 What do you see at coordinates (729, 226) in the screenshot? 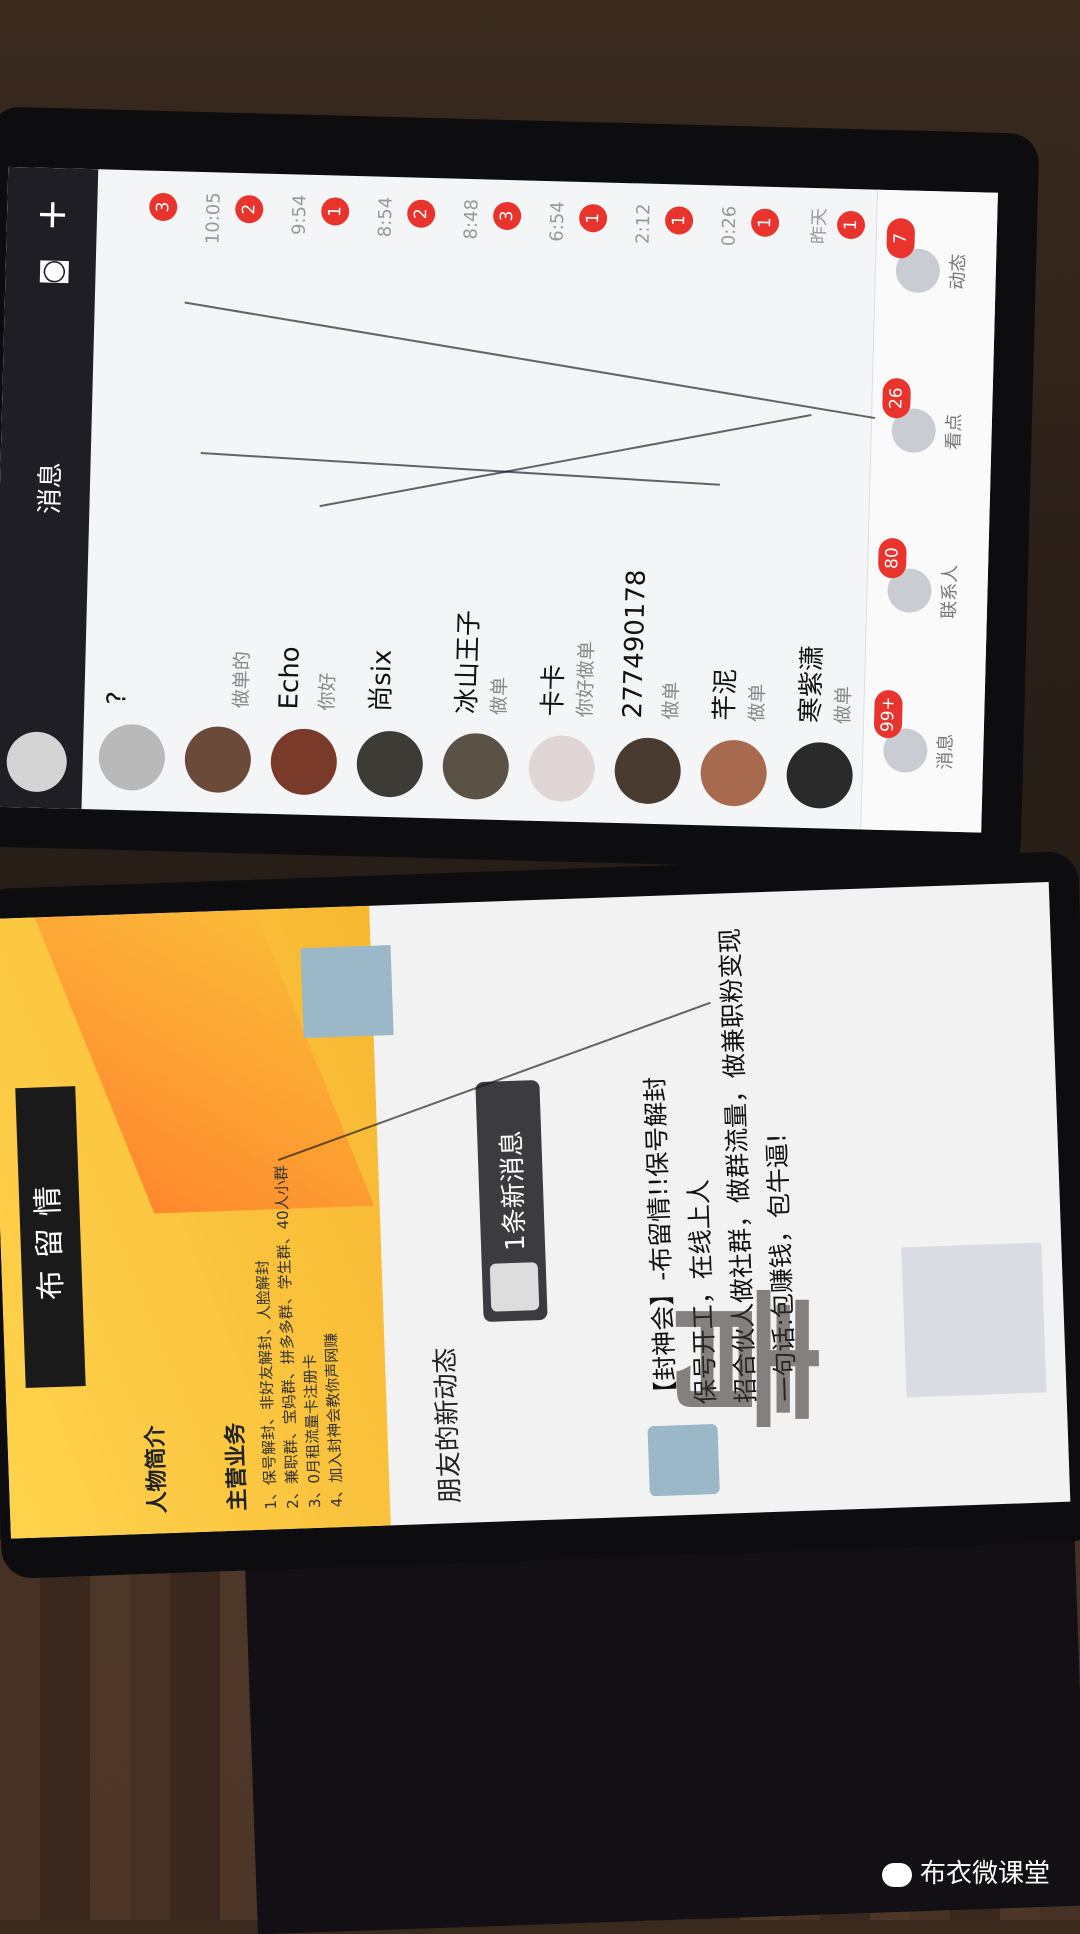
I see `message-time: 0:26` at bounding box center [729, 226].